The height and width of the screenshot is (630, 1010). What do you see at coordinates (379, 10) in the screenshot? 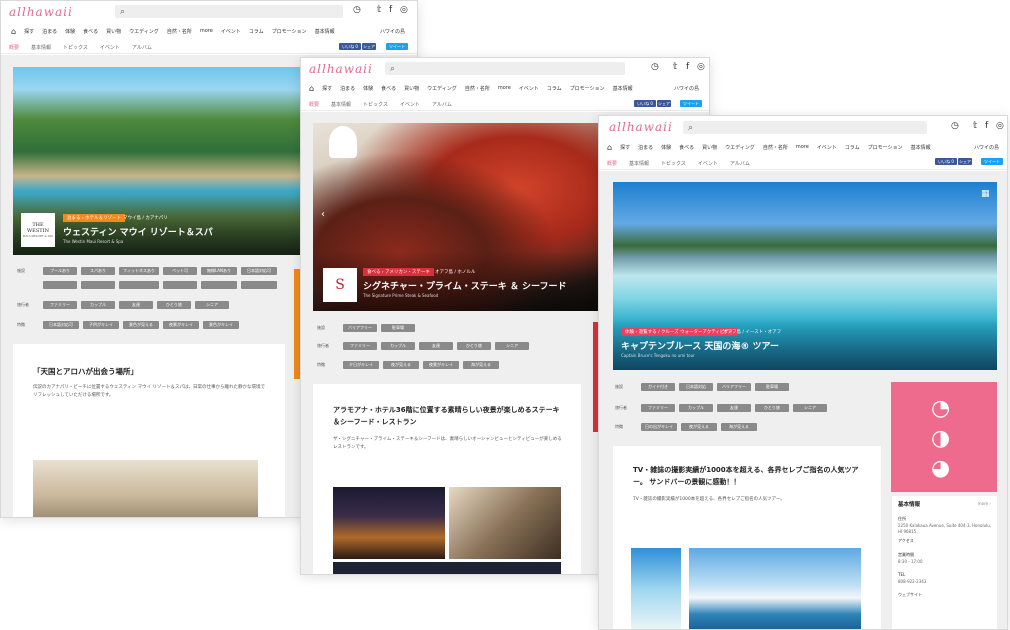
I see `twitter-icon: 𝕥` at bounding box center [379, 10].